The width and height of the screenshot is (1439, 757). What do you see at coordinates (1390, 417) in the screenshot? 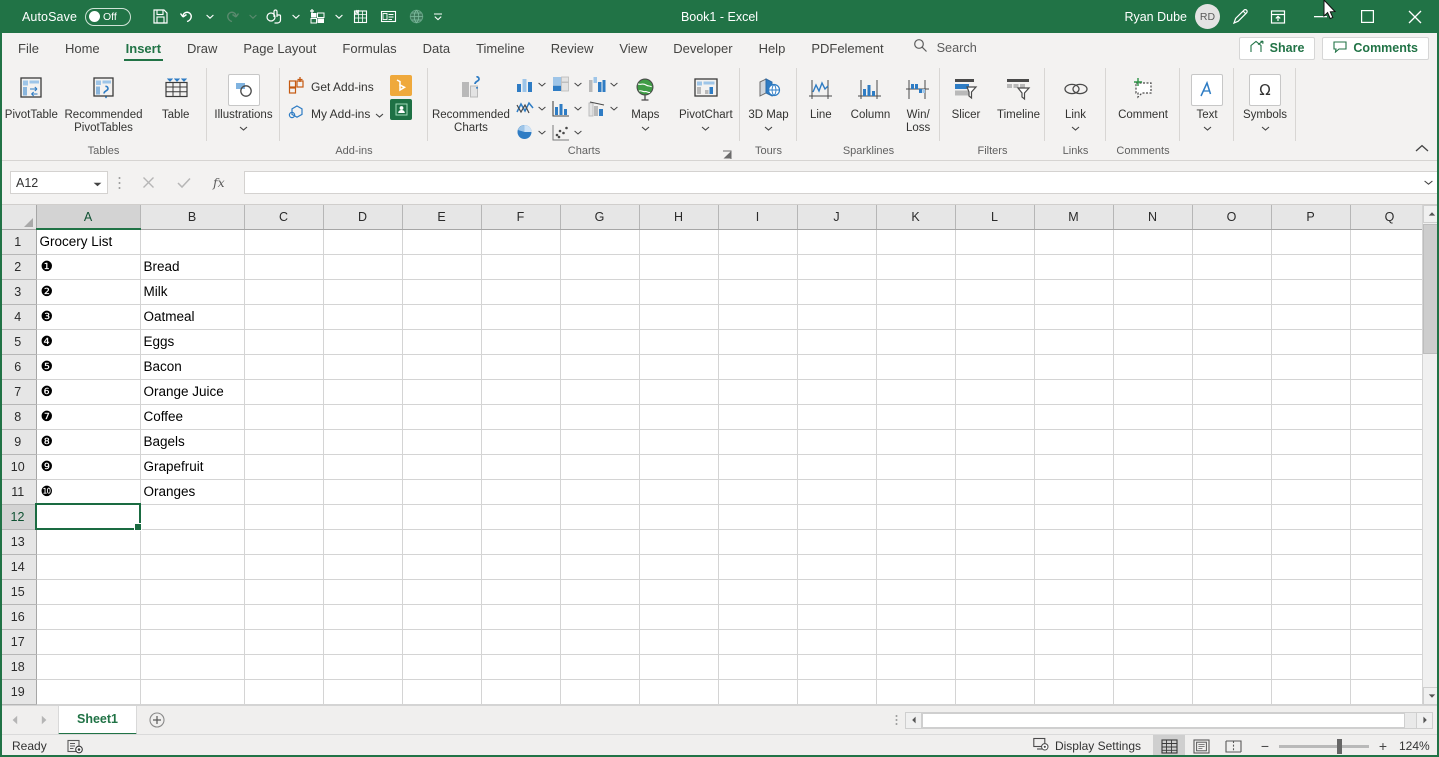
I see `cell-Q8` at bounding box center [1390, 417].